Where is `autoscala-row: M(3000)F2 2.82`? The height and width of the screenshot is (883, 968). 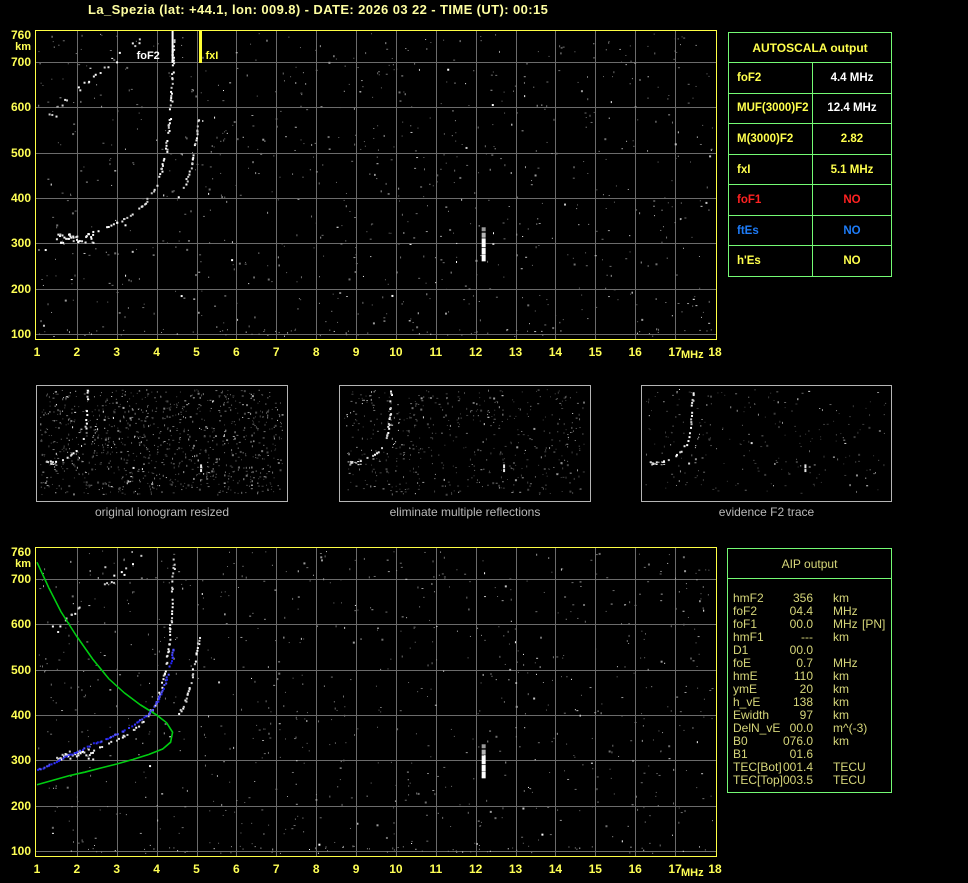 autoscala-row: M(3000)F2 2.82 is located at coordinates (810, 138).